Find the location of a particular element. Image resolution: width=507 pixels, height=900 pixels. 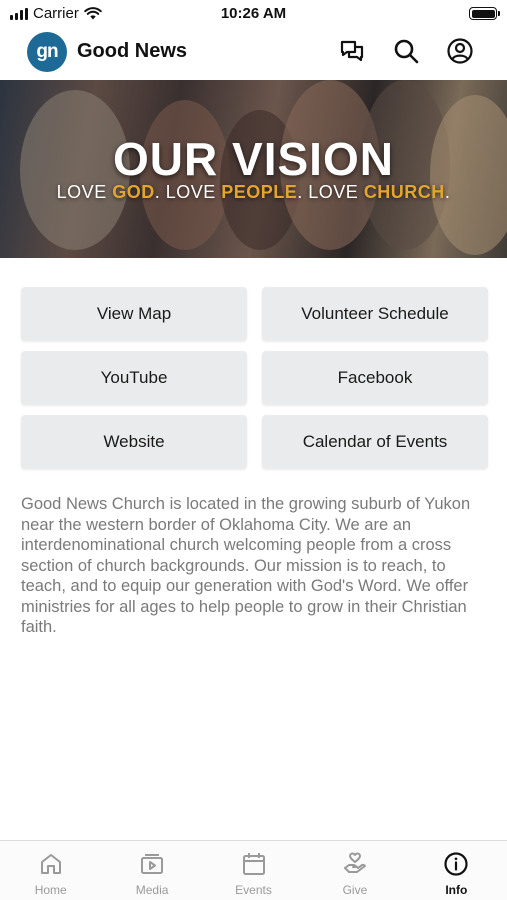

volunteer-schedule-button: Volunteer Schedule is located at coordinates (375, 314).